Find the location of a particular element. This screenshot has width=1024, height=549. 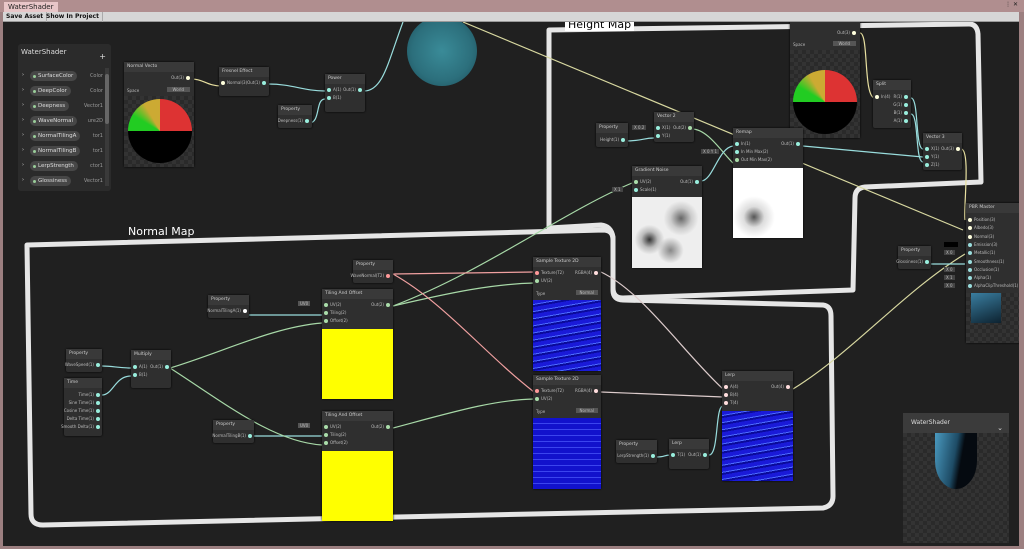

group-title-normal-map: Normal Map is located at coordinates (161, 231).